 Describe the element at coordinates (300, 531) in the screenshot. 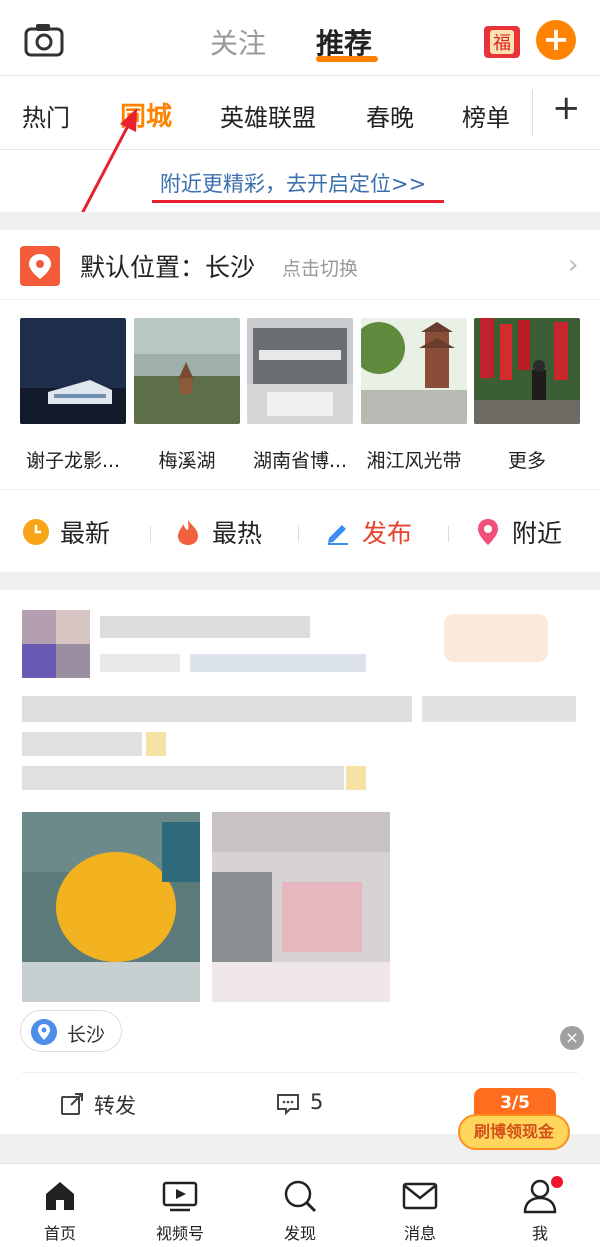

I see `feed-tabs: 最新 最热 发布 附近` at that location.